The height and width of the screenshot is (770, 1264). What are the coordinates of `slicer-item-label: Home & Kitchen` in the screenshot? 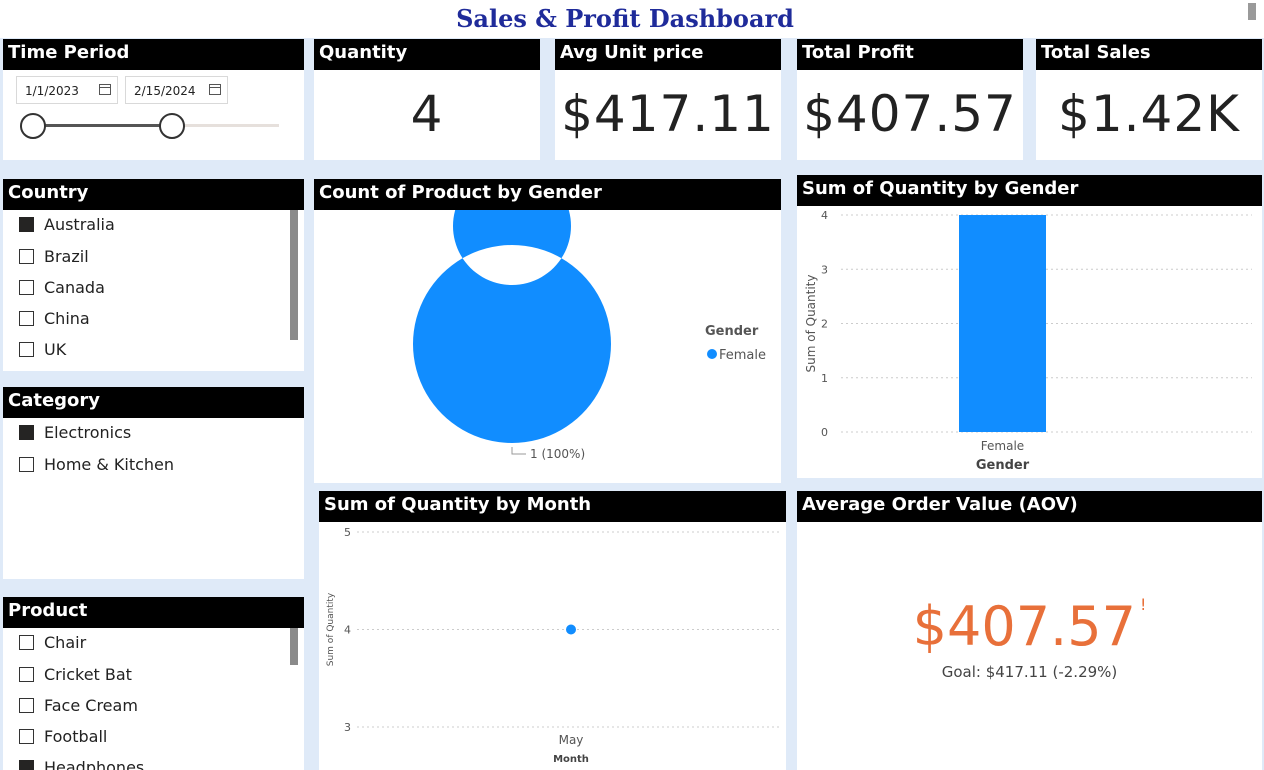 It's located at (109, 464).